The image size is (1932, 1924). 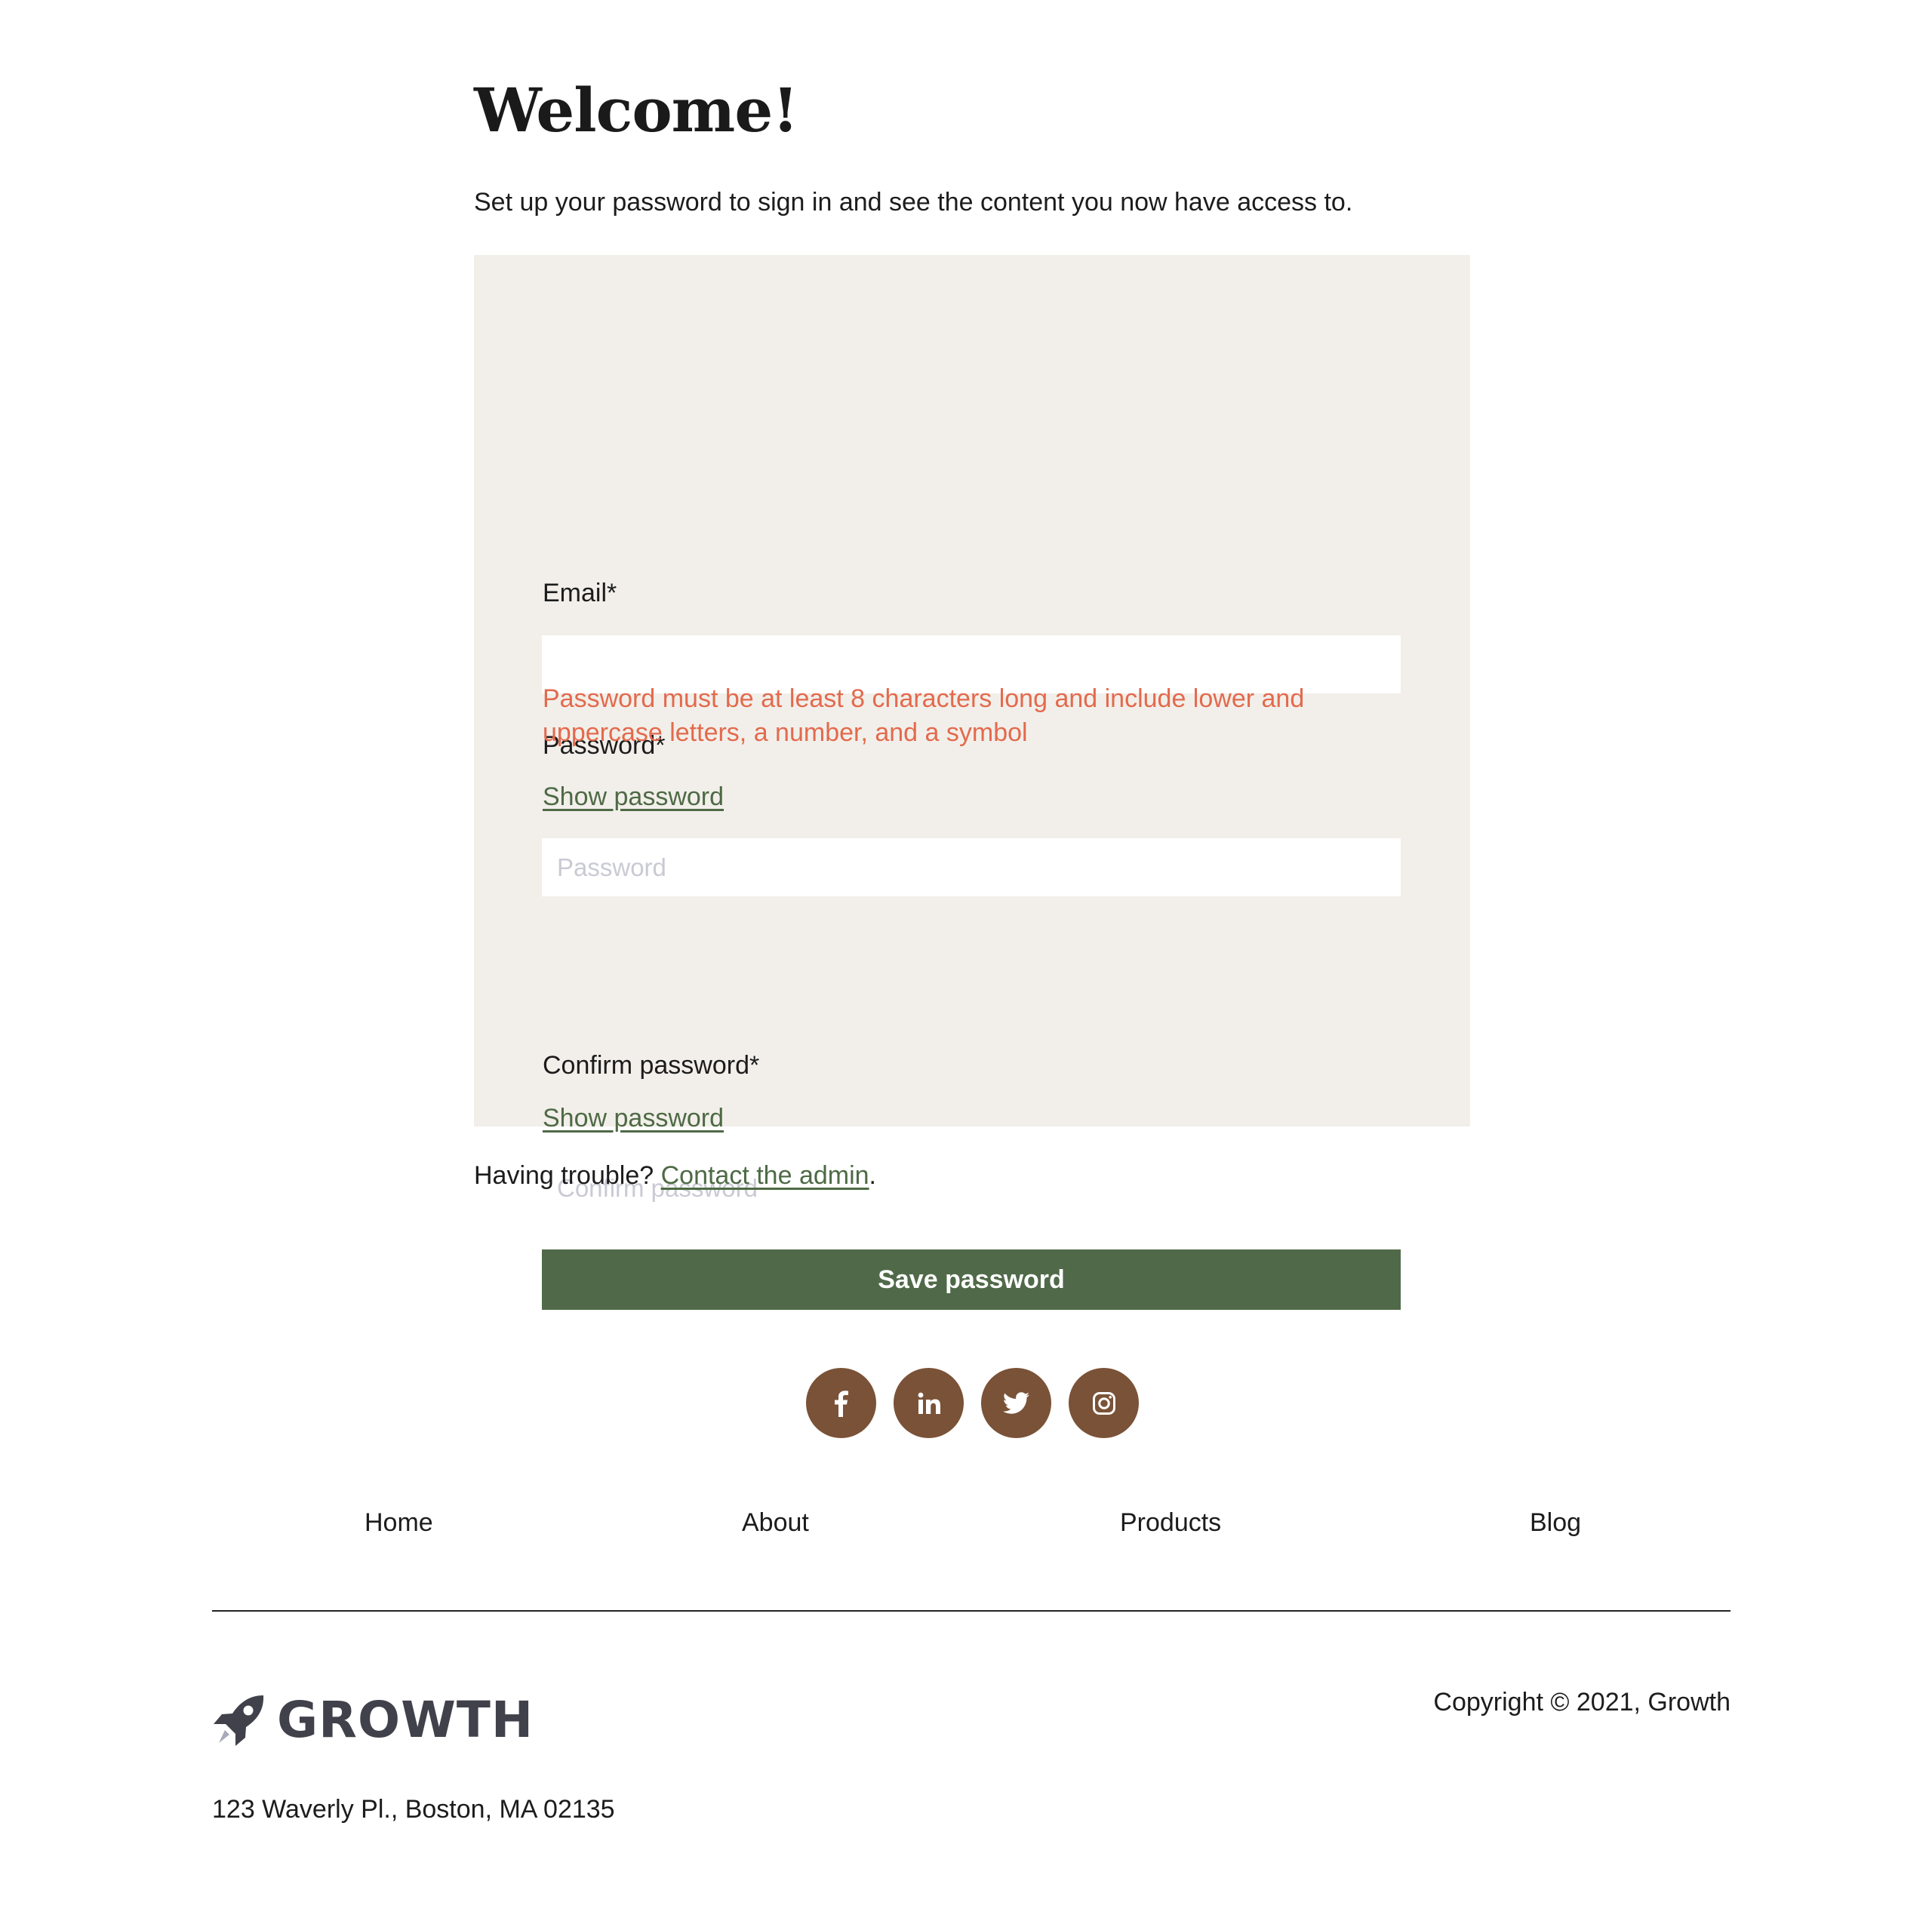 I want to click on instagram-link, so click(x=1104, y=1403).